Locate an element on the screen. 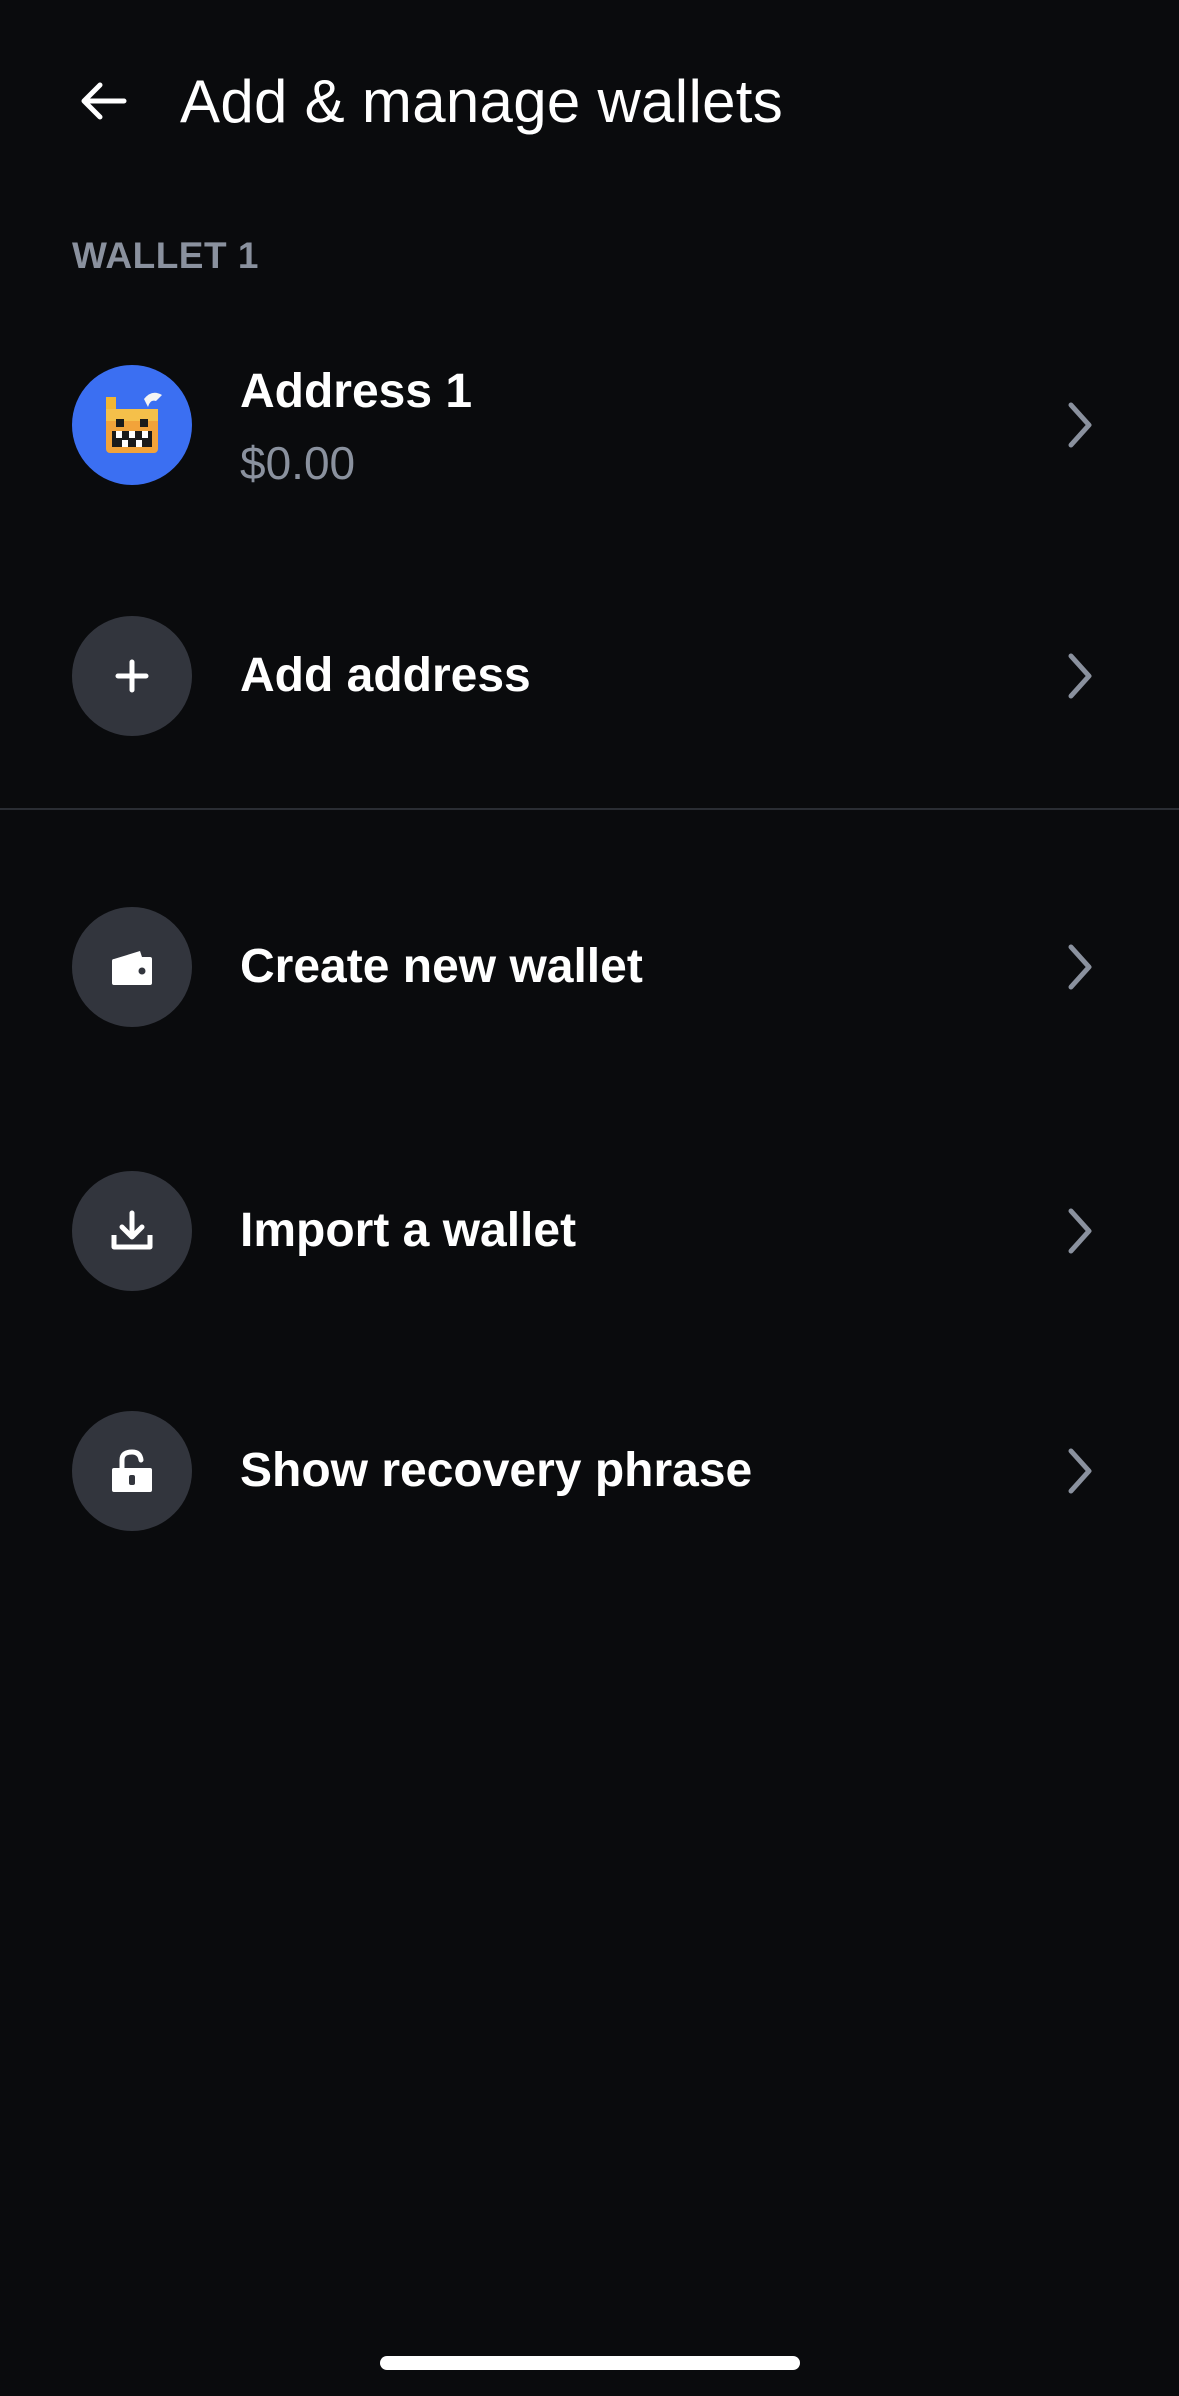 The width and height of the screenshot is (1179, 2396). home-indicator is located at coordinates (590, 2363).